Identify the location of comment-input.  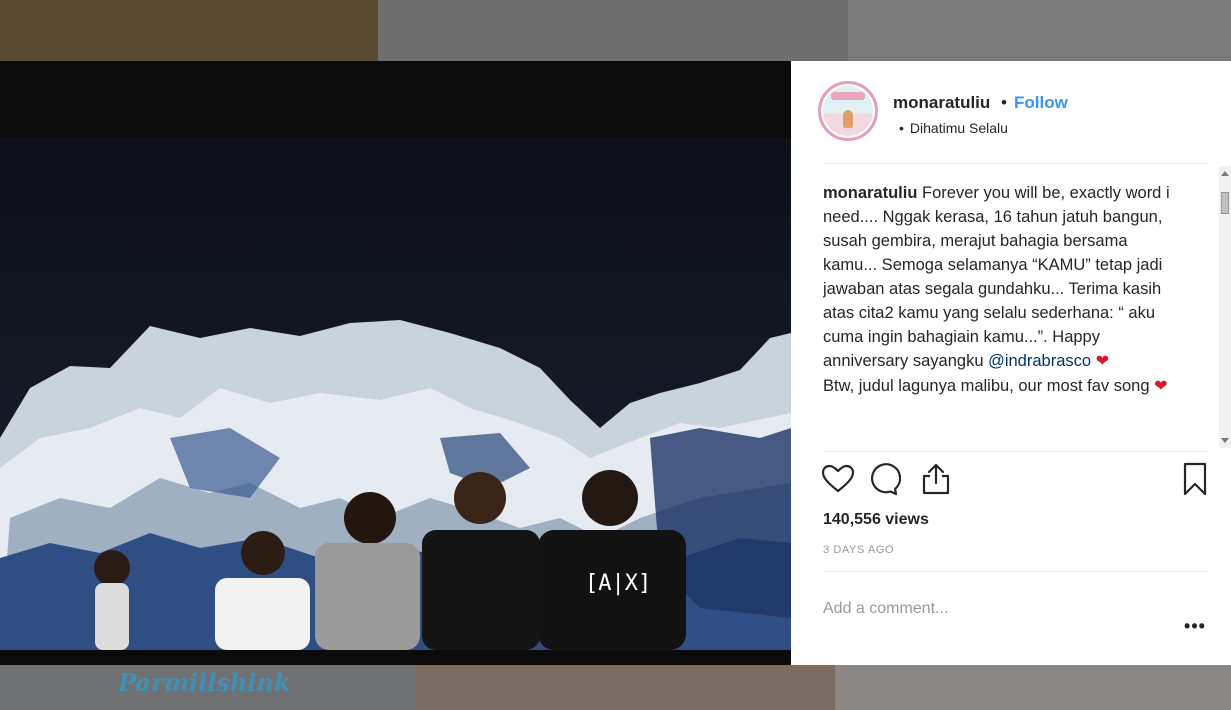
(993, 609).